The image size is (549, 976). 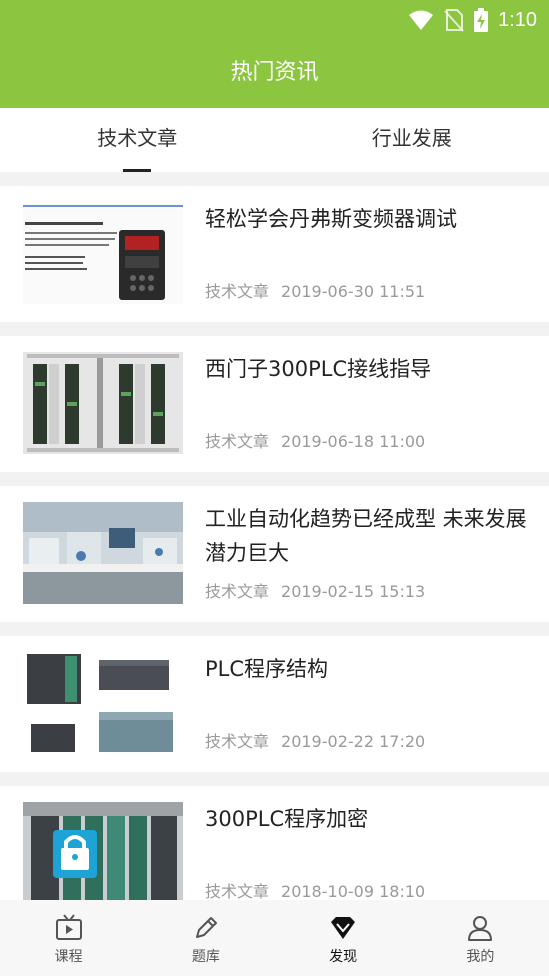 I want to click on nav-label: 发现, so click(x=343, y=957).